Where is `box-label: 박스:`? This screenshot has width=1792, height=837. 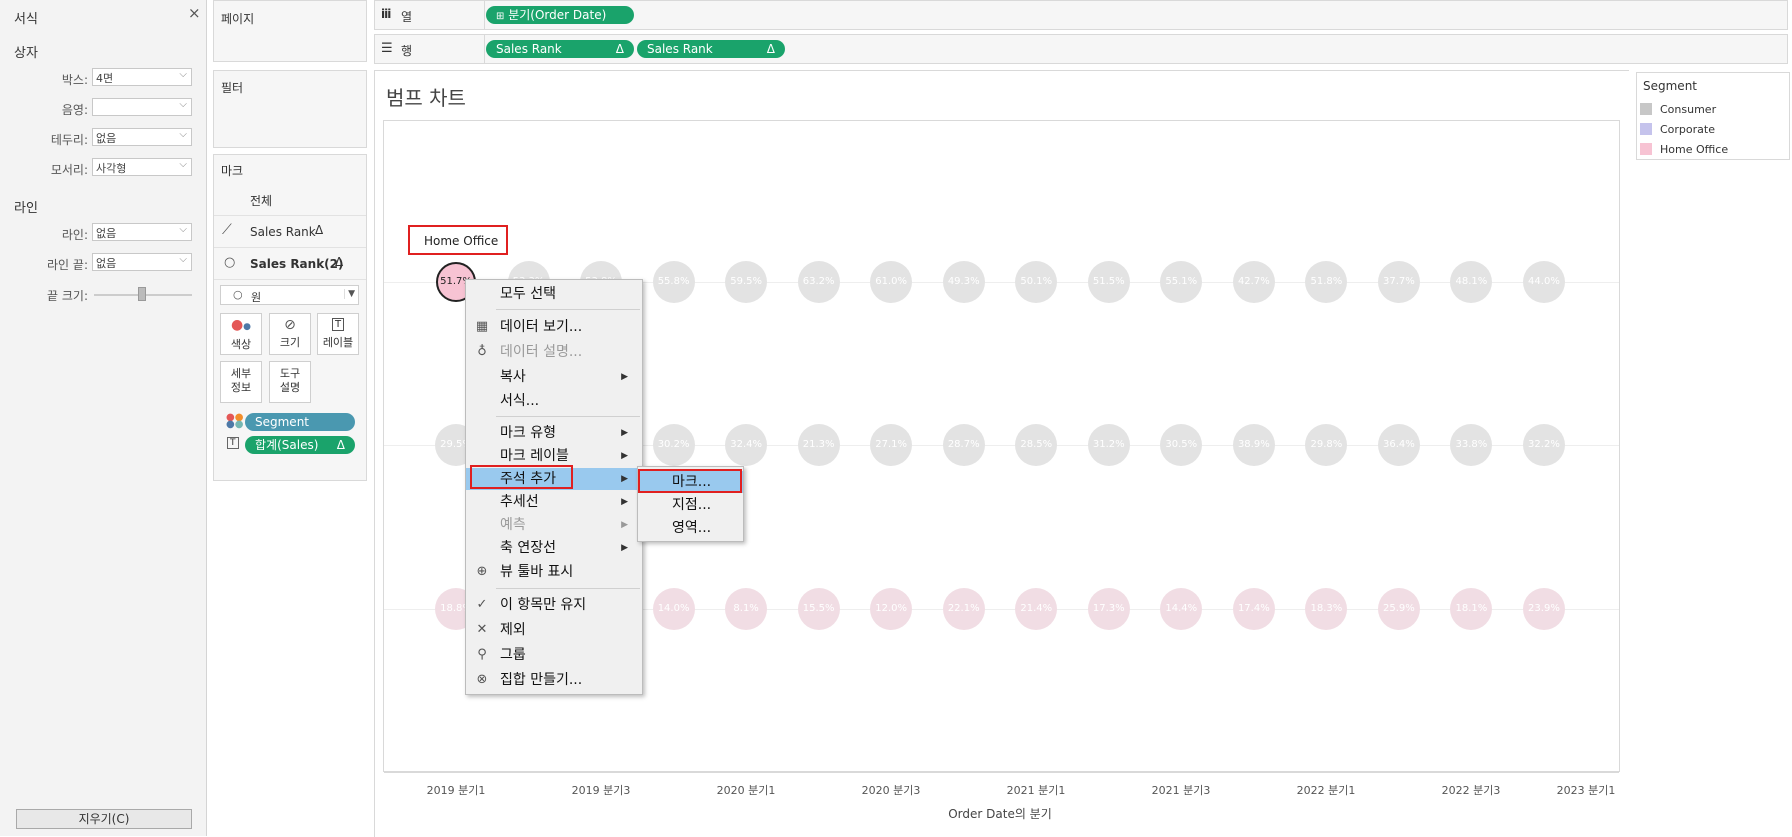
box-label: 박스: is located at coordinates (74, 80).